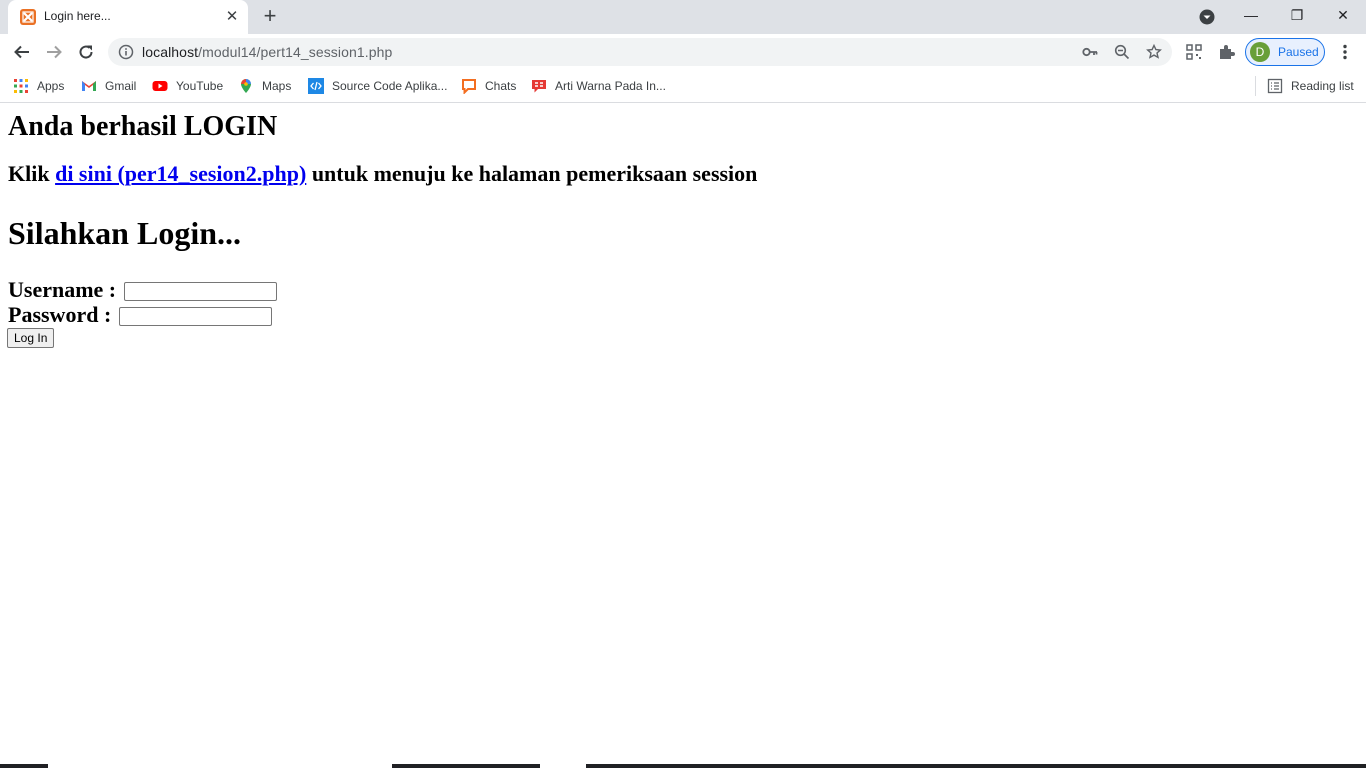  Describe the element at coordinates (1297, 16) in the screenshot. I see `restore-button: ❐` at that location.